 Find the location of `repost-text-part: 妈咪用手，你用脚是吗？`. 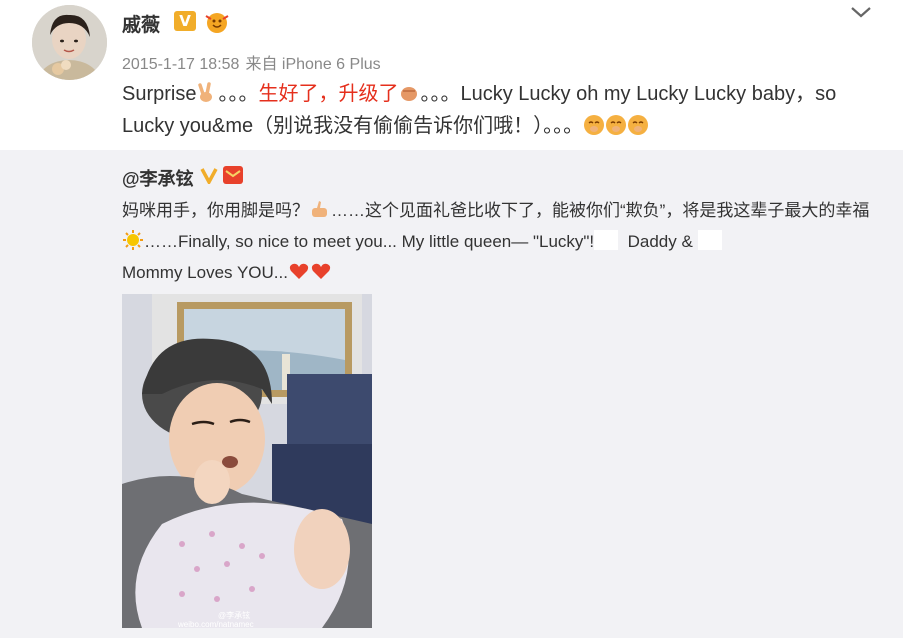

repost-text-part: 妈咪用手，你用脚是吗？ is located at coordinates (215, 210).